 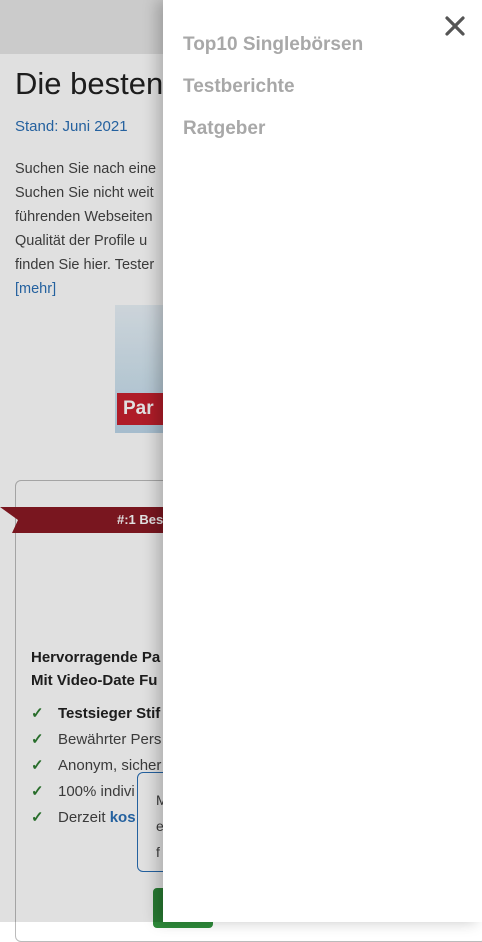 I want to click on menu-item-top10: Top10 Singlebörsen, so click(x=273, y=54).